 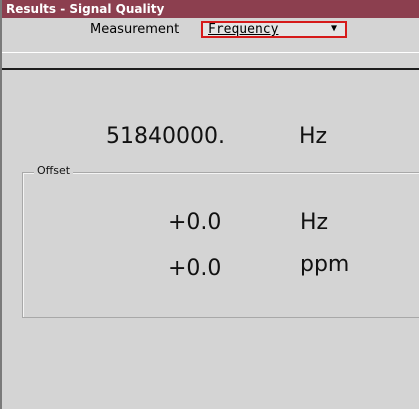 I want to click on measurement-select: Frequency ▼, so click(x=274, y=29).